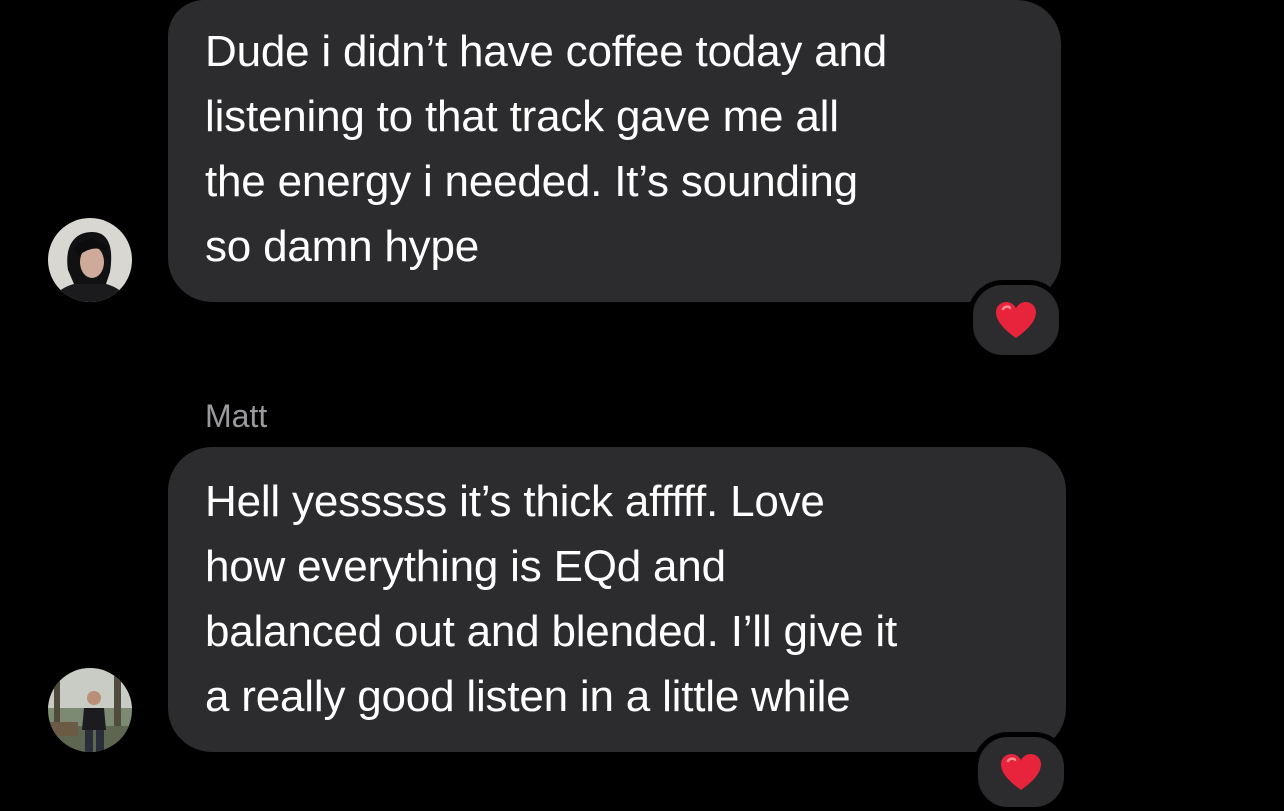 The height and width of the screenshot is (811, 1284). I want to click on message-text-line: Dude i didn’t have coffee today and, so click(546, 51).